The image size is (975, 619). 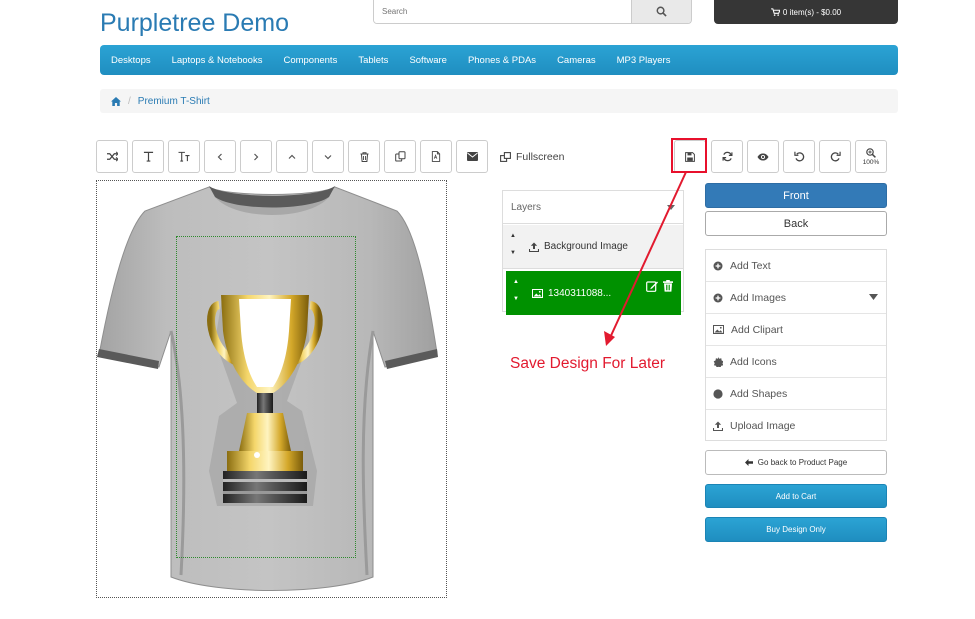 What do you see at coordinates (759, 393) in the screenshot?
I see `tool-label: Add Shapes` at bounding box center [759, 393].